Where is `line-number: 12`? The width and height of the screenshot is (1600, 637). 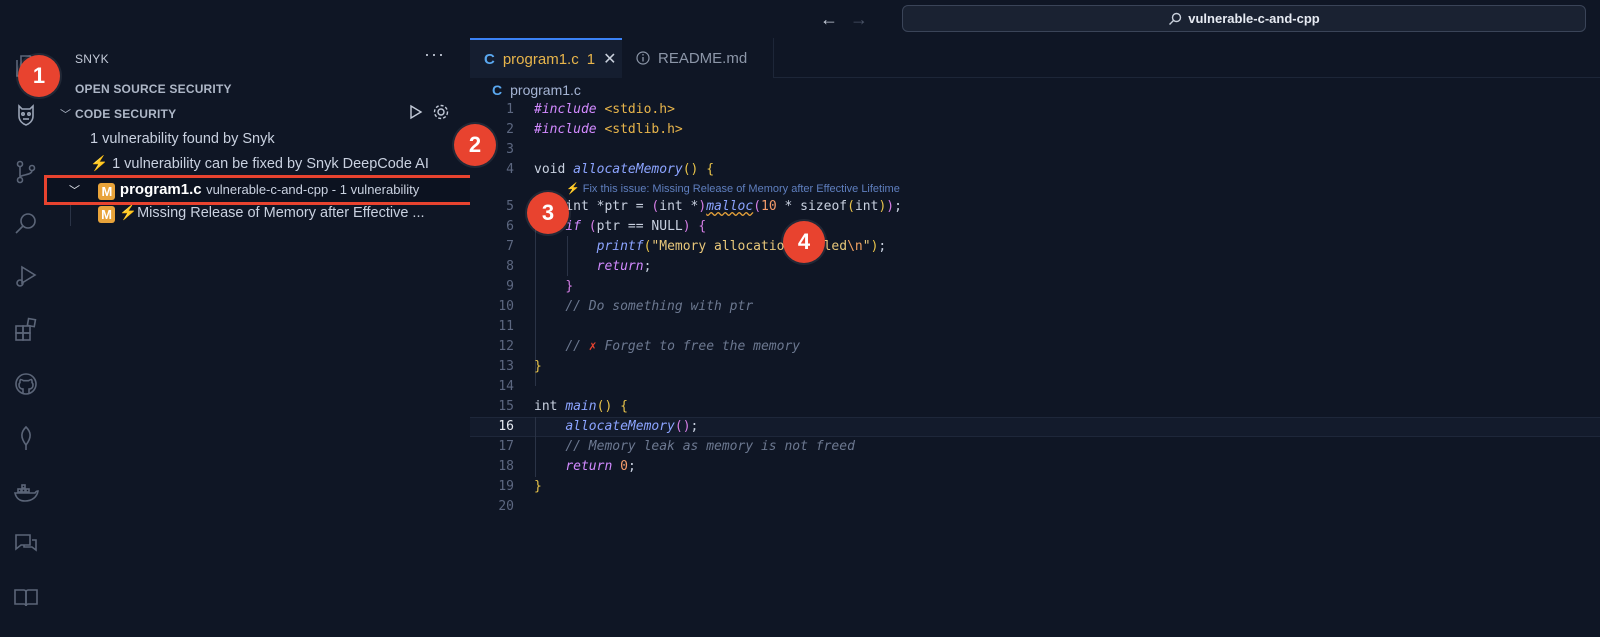 line-number: 12 is located at coordinates (506, 346).